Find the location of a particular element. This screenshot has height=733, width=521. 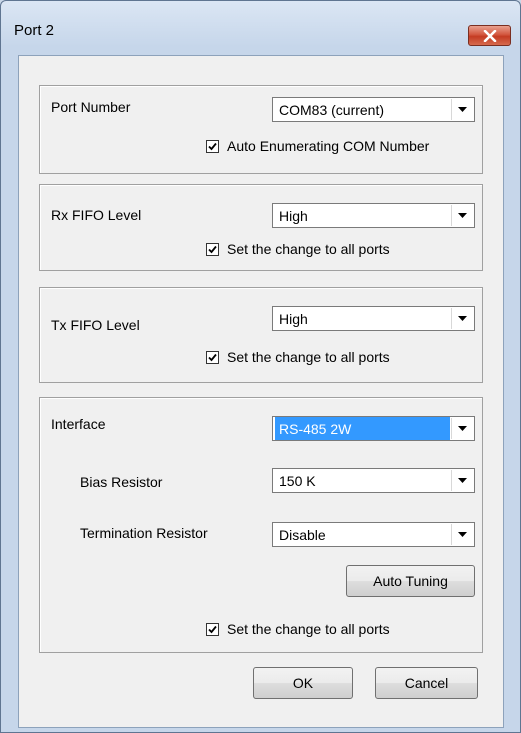

auto-enum-label: Auto Enumerating COM Number is located at coordinates (328, 146).